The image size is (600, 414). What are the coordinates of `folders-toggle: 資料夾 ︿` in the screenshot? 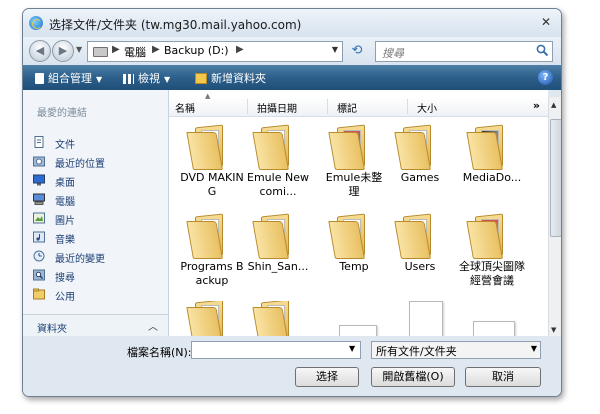 It's located at (95, 325).